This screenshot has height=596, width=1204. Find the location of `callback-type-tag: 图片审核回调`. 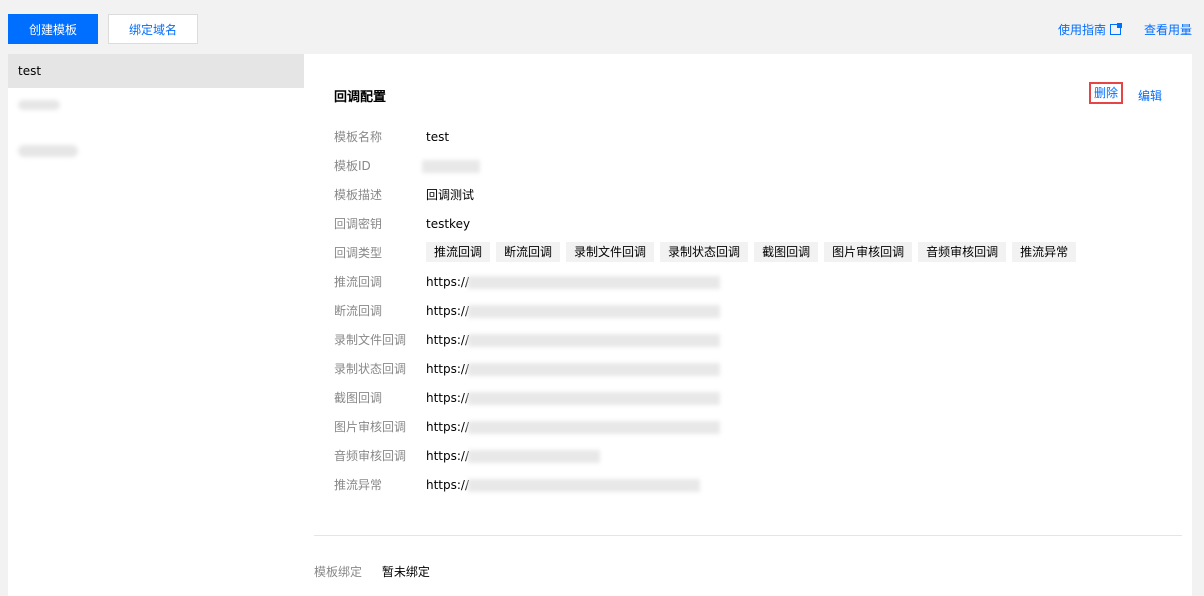

callback-type-tag: 图片审核回调 is located at coordinates (868, 252).